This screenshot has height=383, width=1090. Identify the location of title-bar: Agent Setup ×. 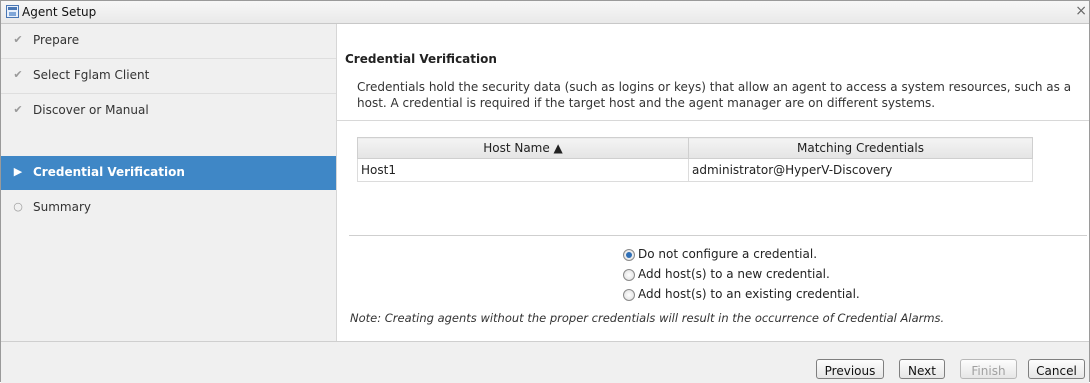
(545, 12).